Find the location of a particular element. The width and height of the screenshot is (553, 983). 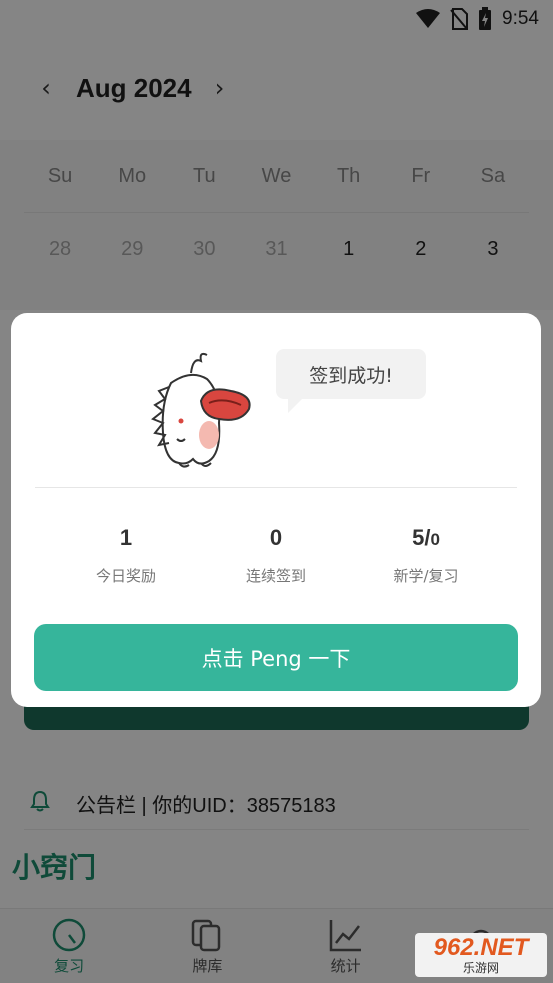

stat-value: 5/0 is located at coordinates (426, 540).